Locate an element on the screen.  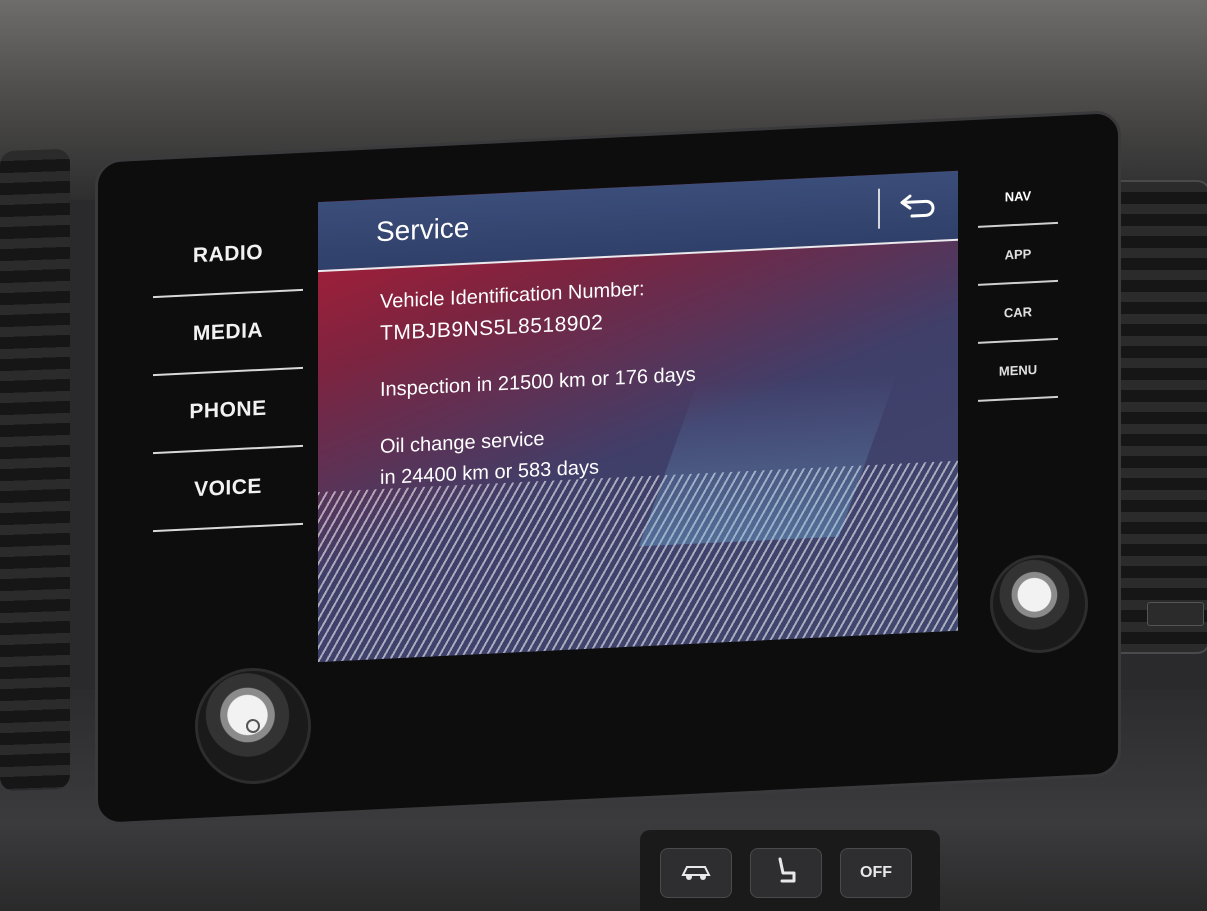
power-icon is located at coordinates (253, 726).